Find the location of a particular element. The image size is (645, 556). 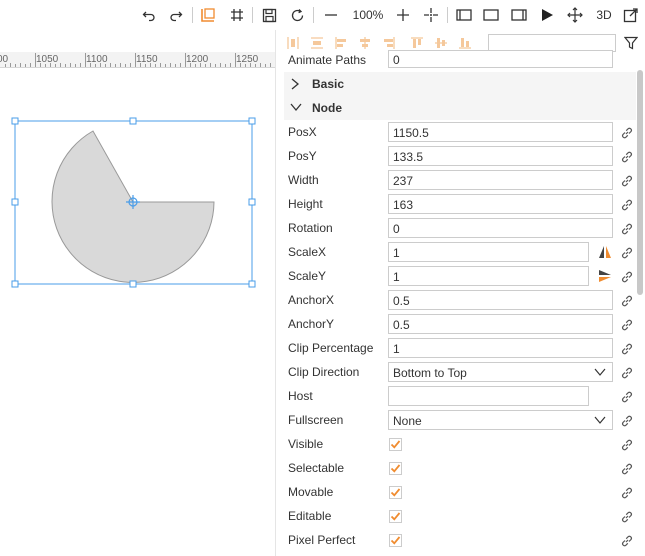

visible-checkbox is located at coordinates (395, 444).